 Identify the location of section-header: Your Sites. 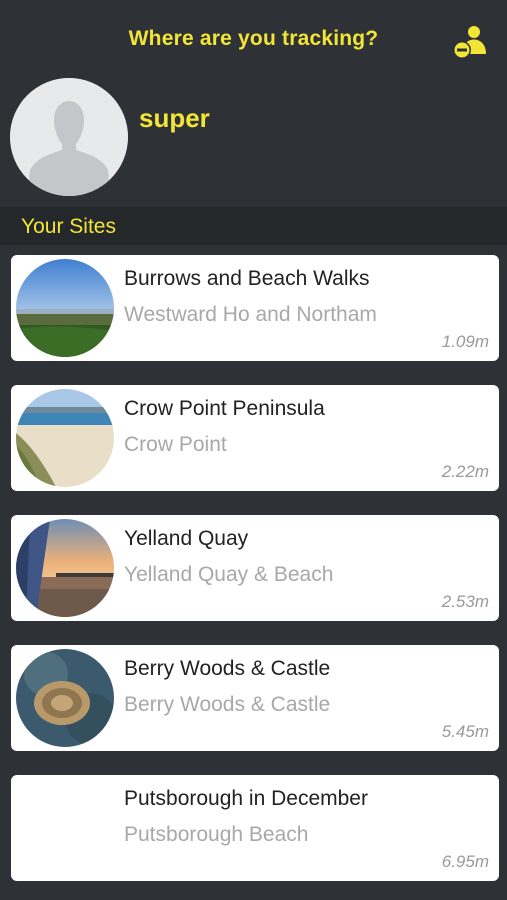
(253, 226).